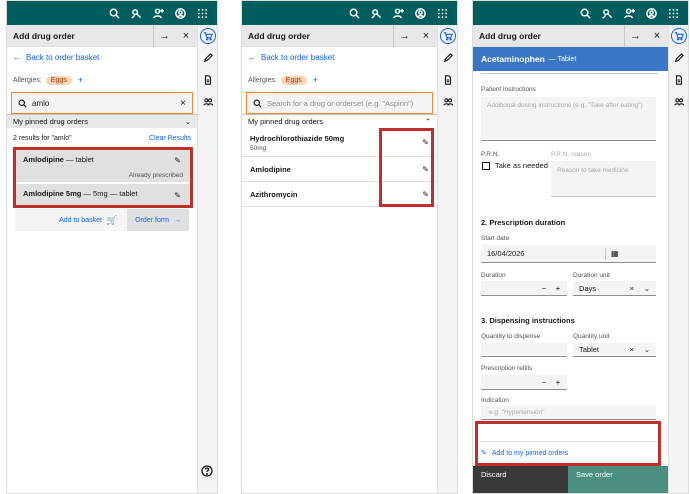 The height and width of the screenshot is (494, 690). I want to click on pinned-orders-accordion: My pinned drug orders ⌃, so click(339, 121).